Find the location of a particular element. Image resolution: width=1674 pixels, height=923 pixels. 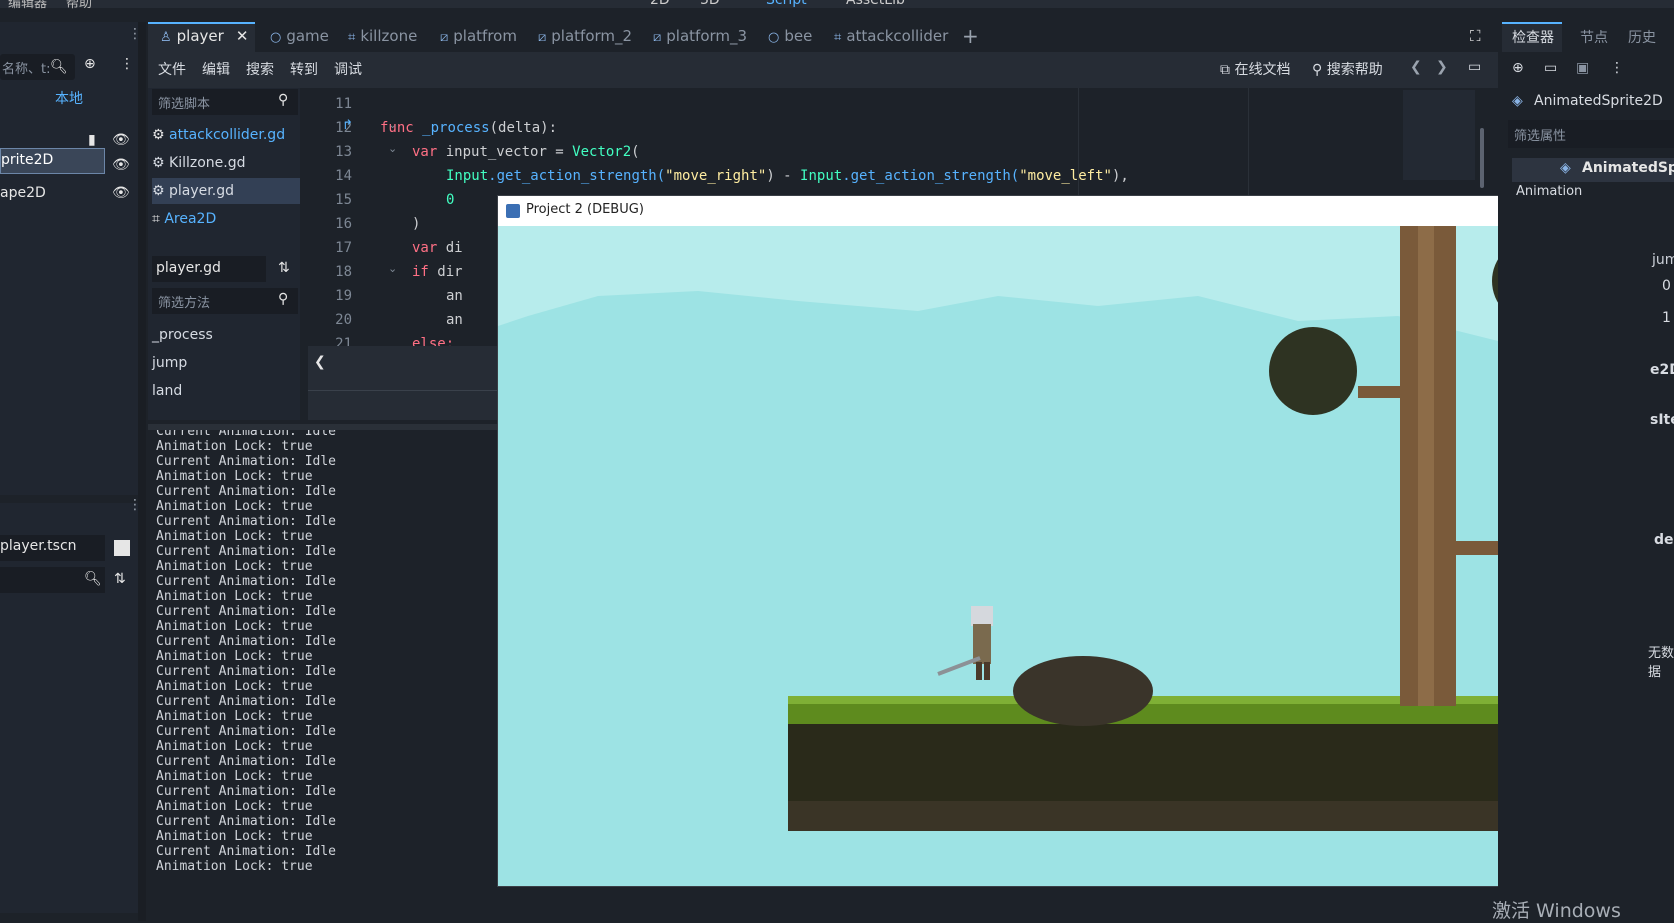

tab-inspector: 检查器 is located at coordinates (1533, 37).